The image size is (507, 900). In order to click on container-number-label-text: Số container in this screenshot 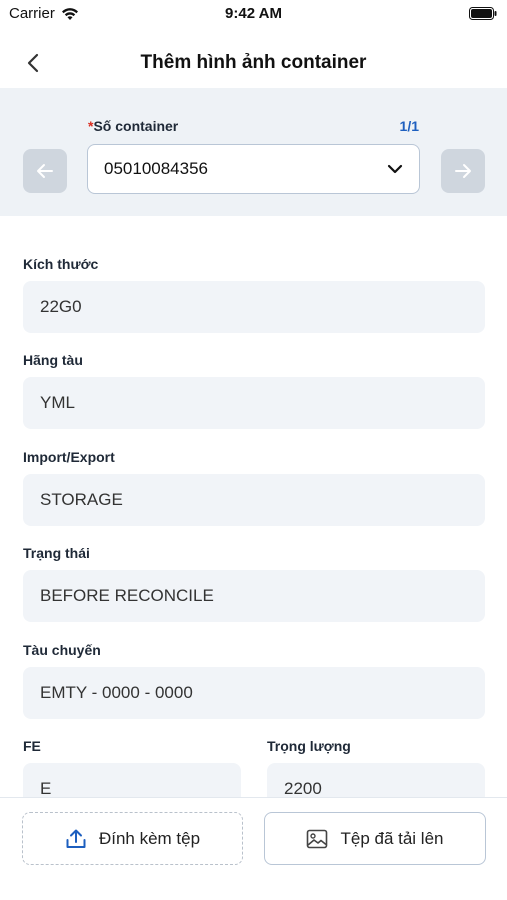, I will do `click(136, 126)`.